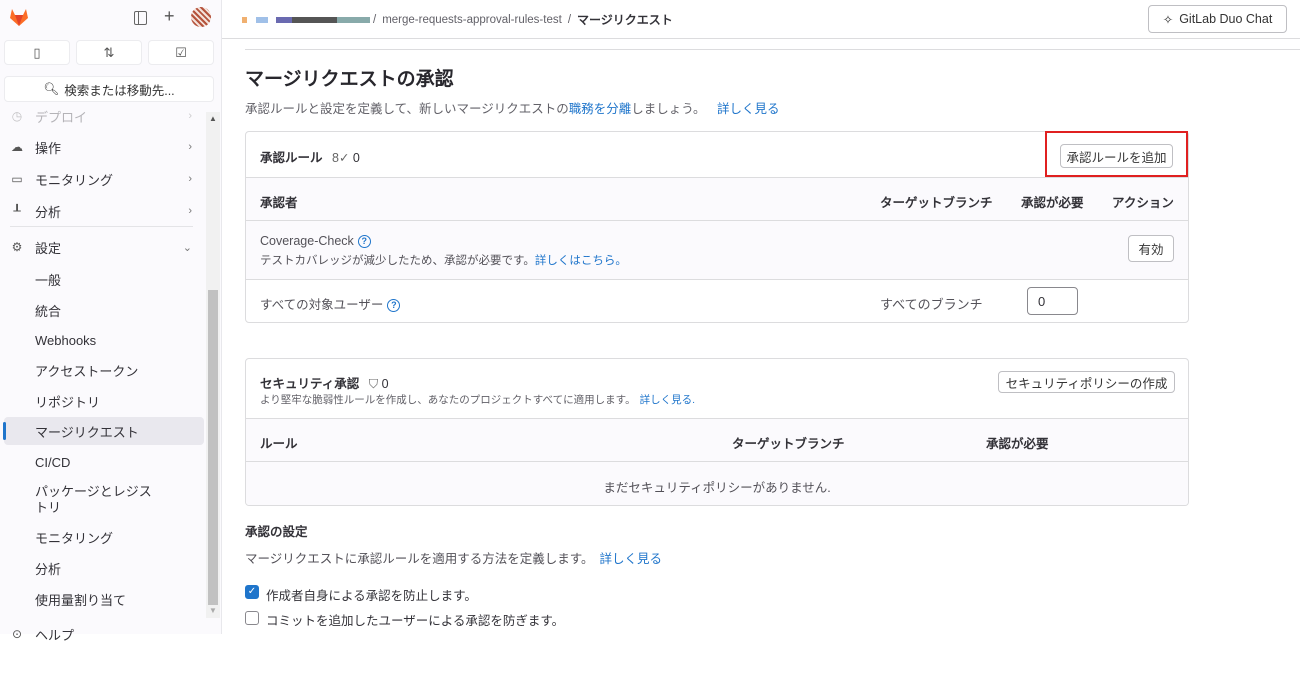 This screenshot has height=683, width=1300. I want to click on sidebar-item-settings: ⚙ 設定 ⌄, so click(102, 247).